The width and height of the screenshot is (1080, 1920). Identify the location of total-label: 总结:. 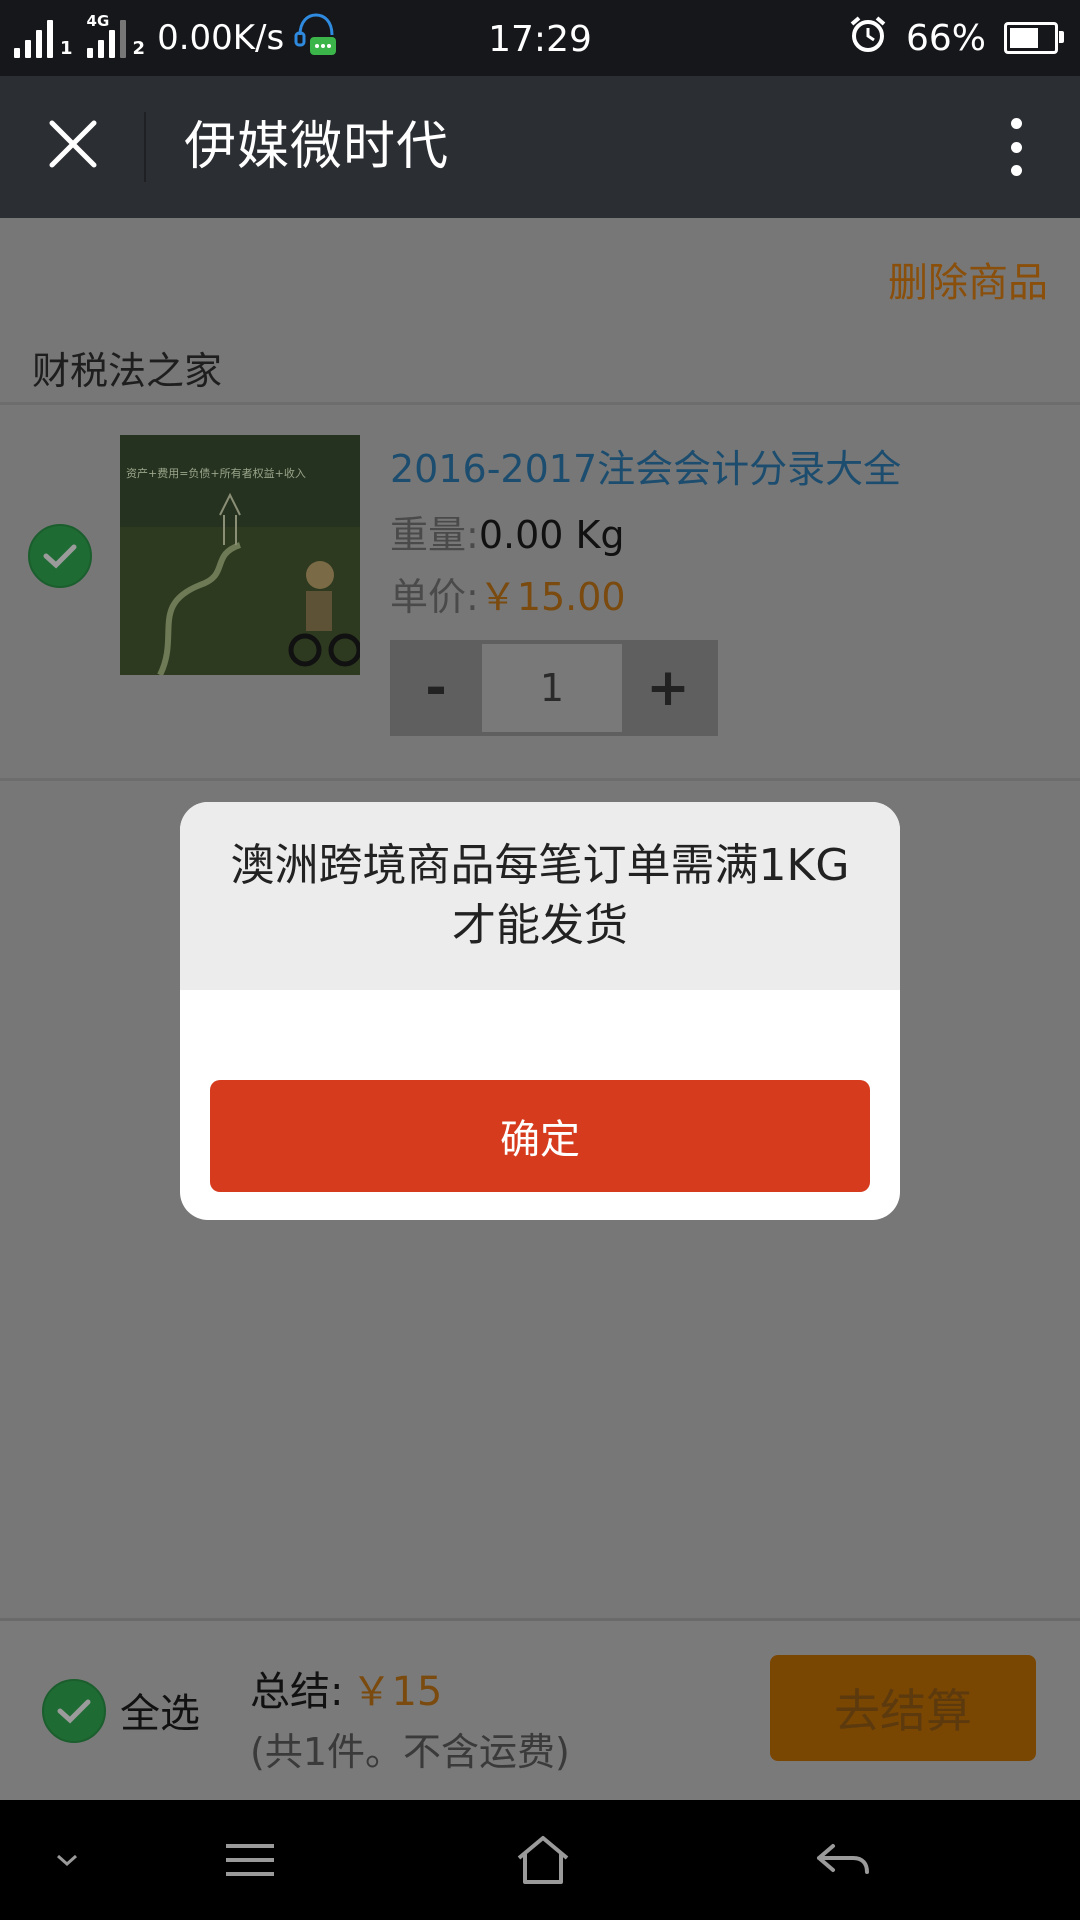
(297, 1692).